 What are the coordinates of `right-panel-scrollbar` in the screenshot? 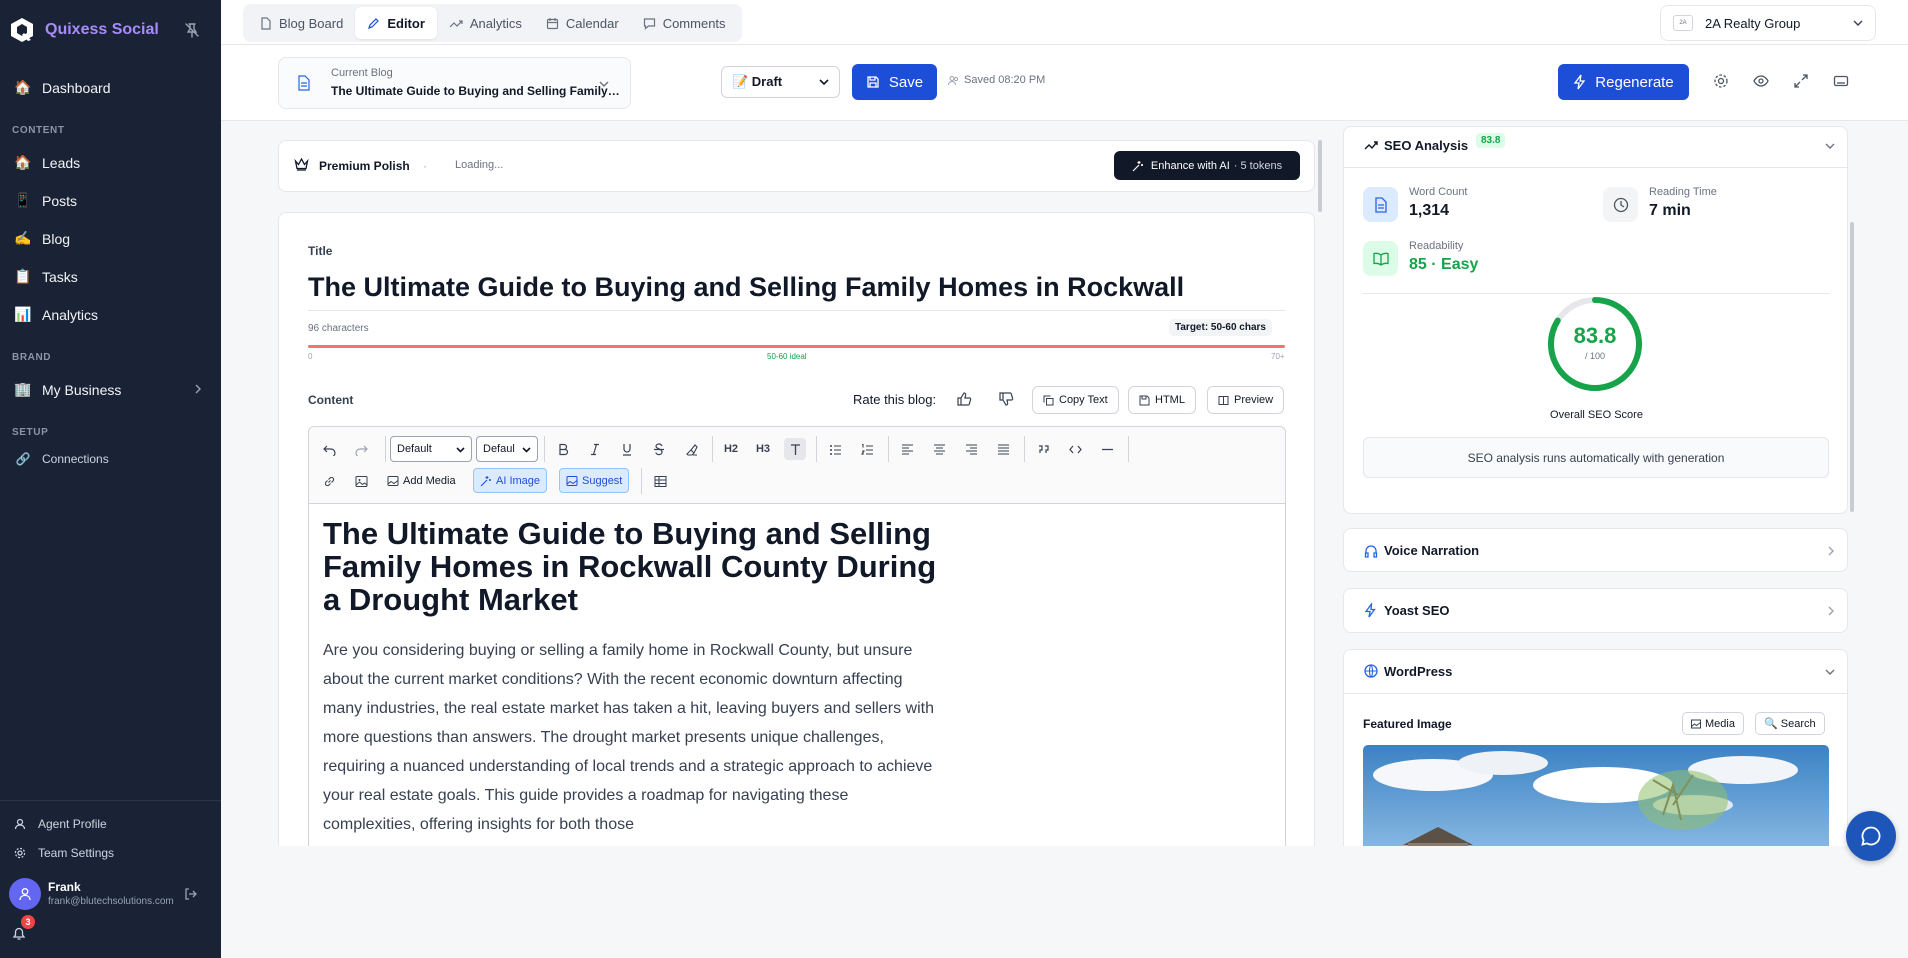 It's located at (1852, 367).